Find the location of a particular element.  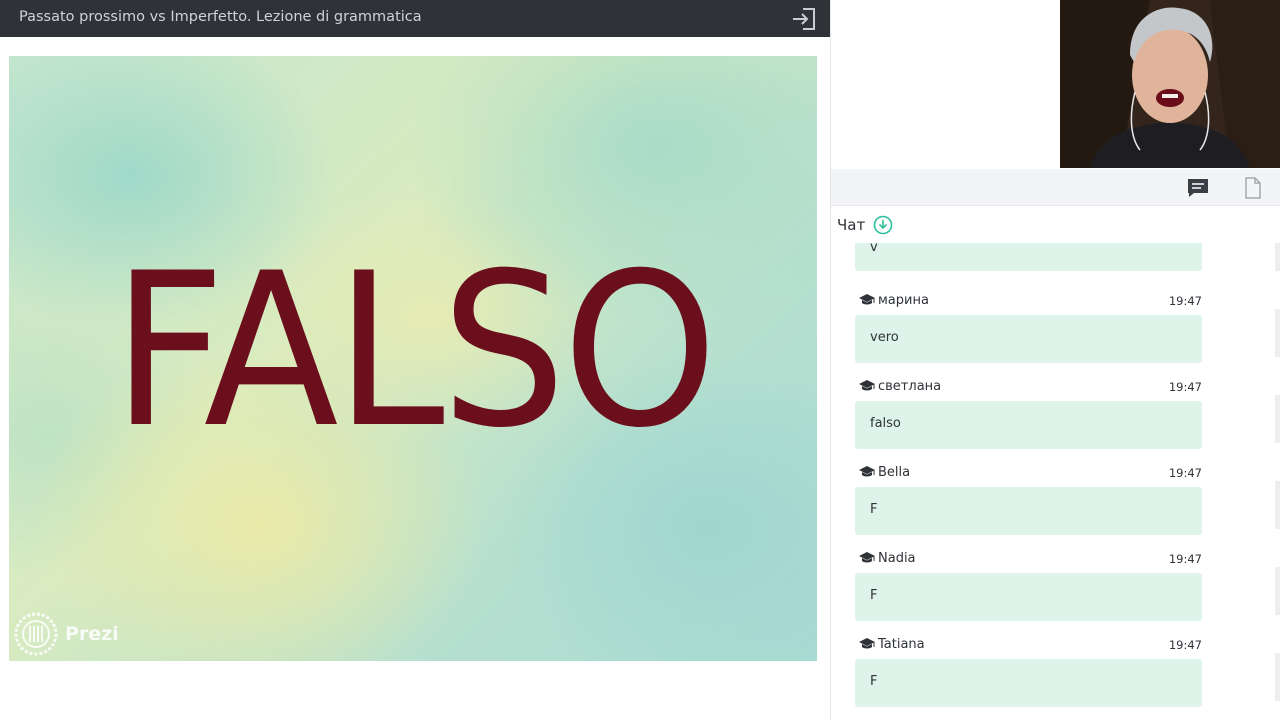

chat-author: Bella is located at coordinates (894, 472).